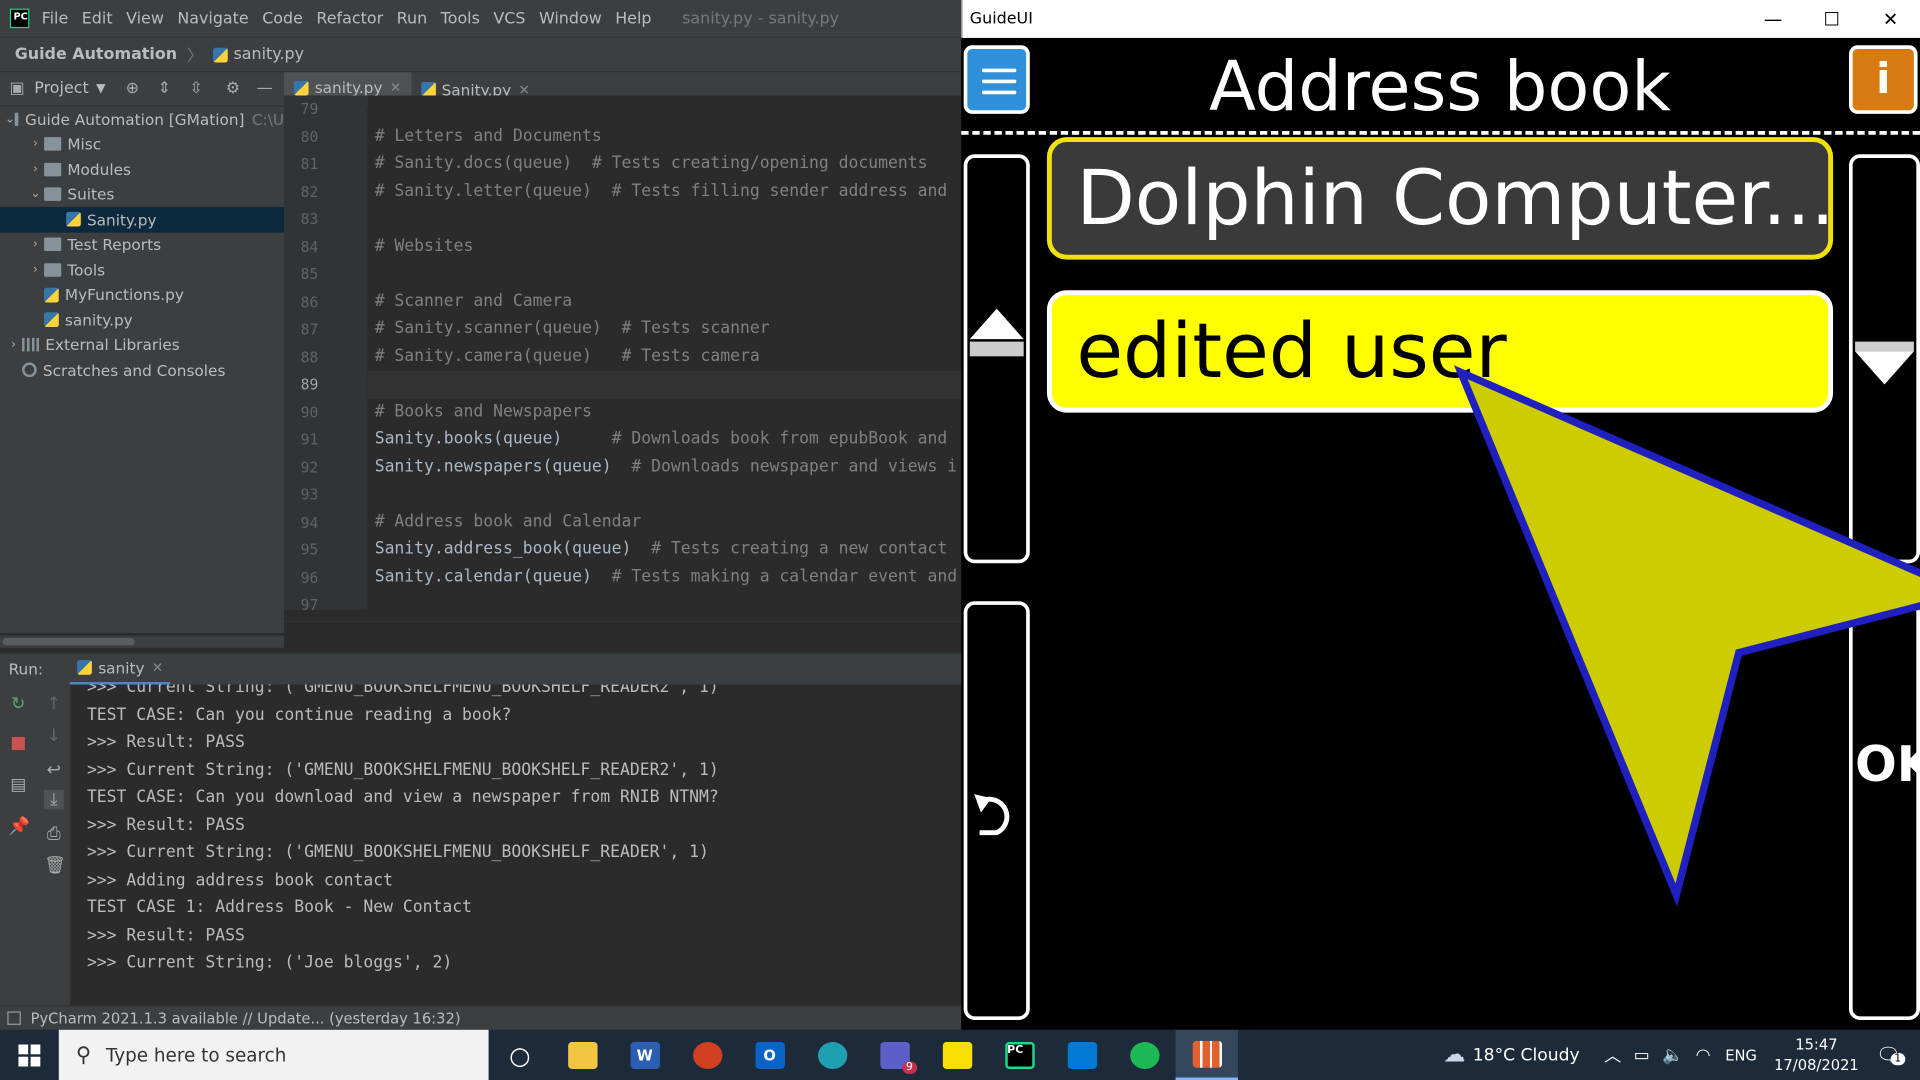  Describe the element at coordinates (142, 194) in the screenshot. I see `tree-item: ⌄ Suites` at that location.